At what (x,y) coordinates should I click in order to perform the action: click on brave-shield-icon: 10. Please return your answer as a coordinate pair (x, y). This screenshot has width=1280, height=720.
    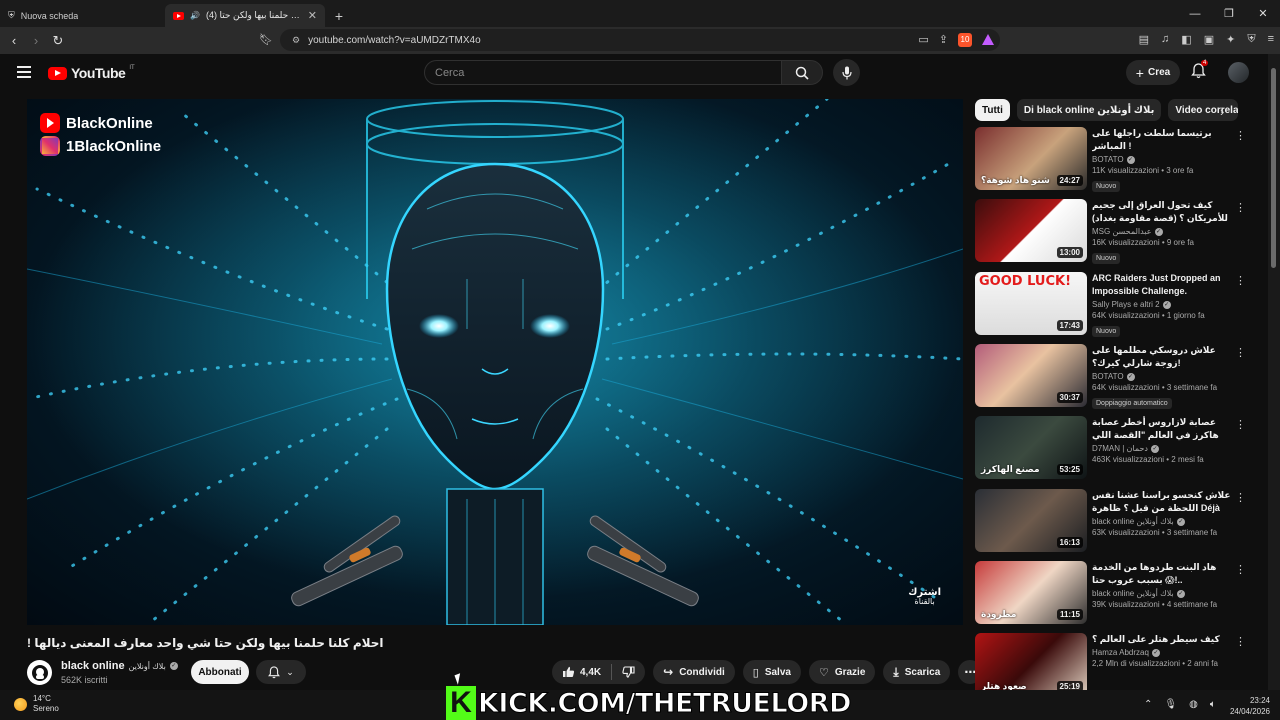
    Looking at the image, I should click on (965, 40).